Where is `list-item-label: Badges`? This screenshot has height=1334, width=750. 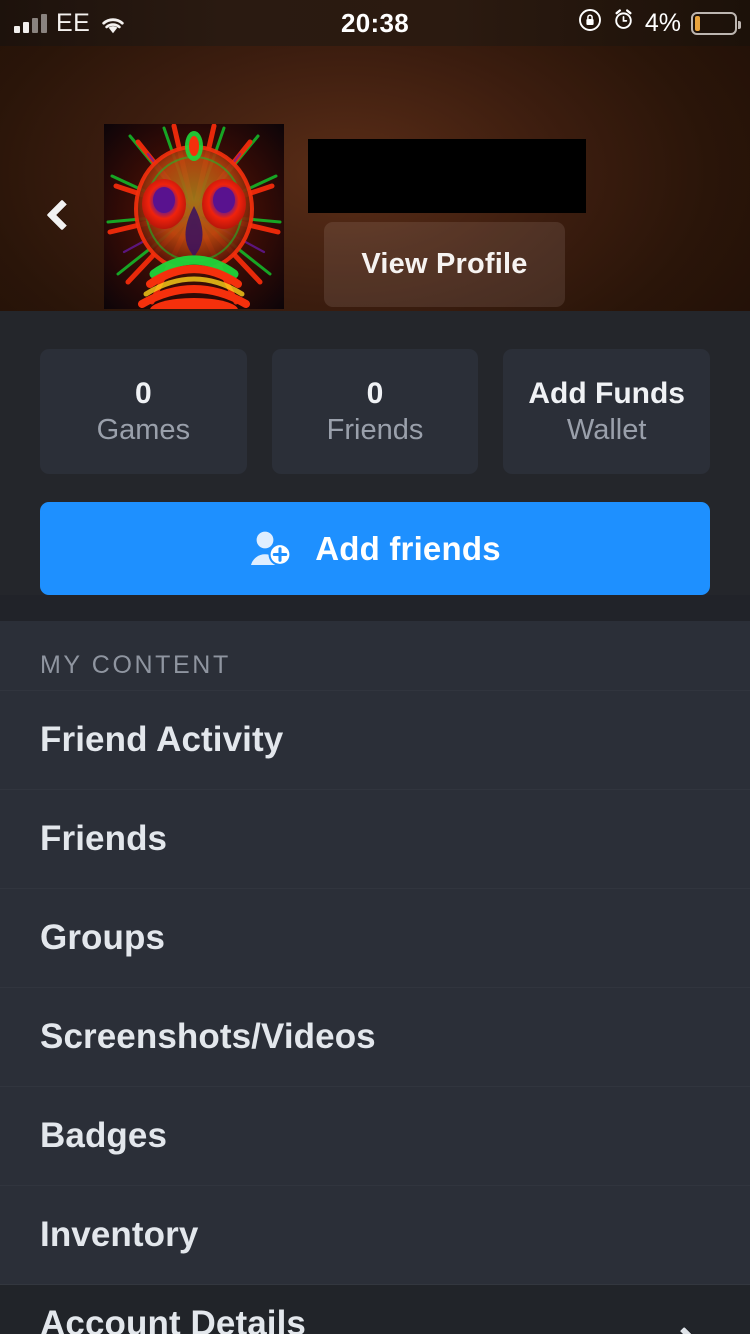
list-item-label: Badges is located at coordinates (104, 1135).